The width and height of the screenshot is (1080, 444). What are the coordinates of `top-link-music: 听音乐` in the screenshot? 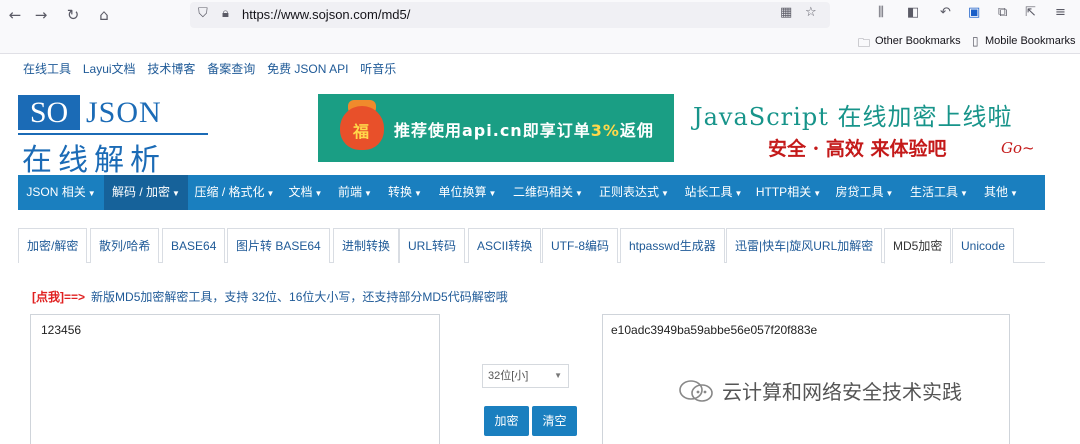 It's located at (378, 69).